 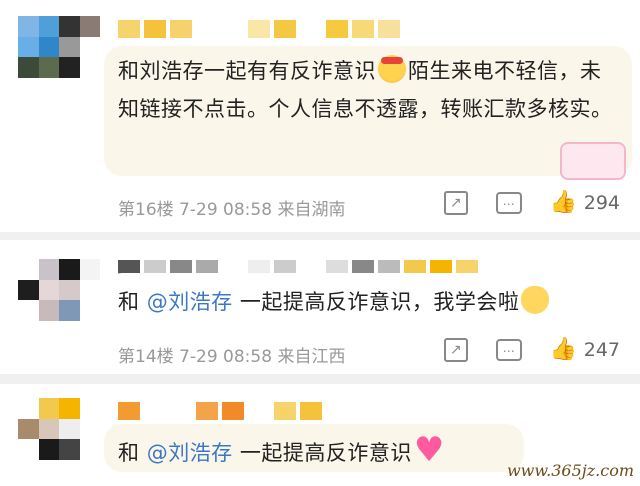 I want to click on floor-number: 第14楼, so click(x=146, y=357).